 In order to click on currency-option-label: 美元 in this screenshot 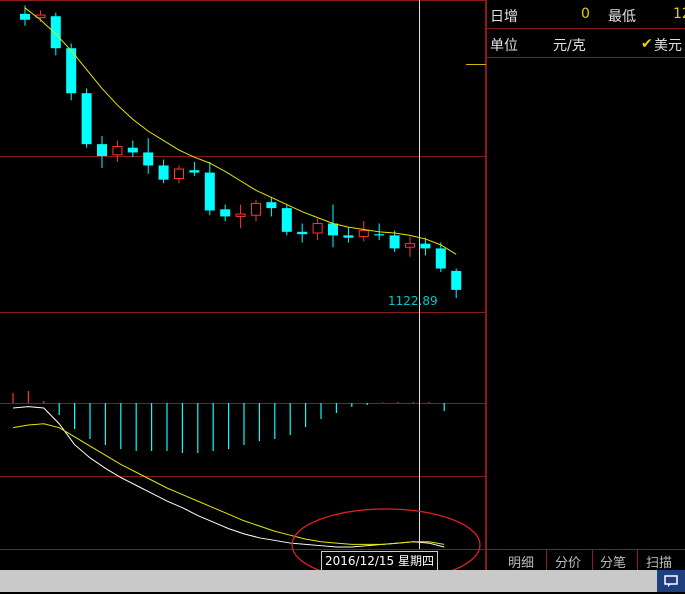, I will do `click(668, 45)`.